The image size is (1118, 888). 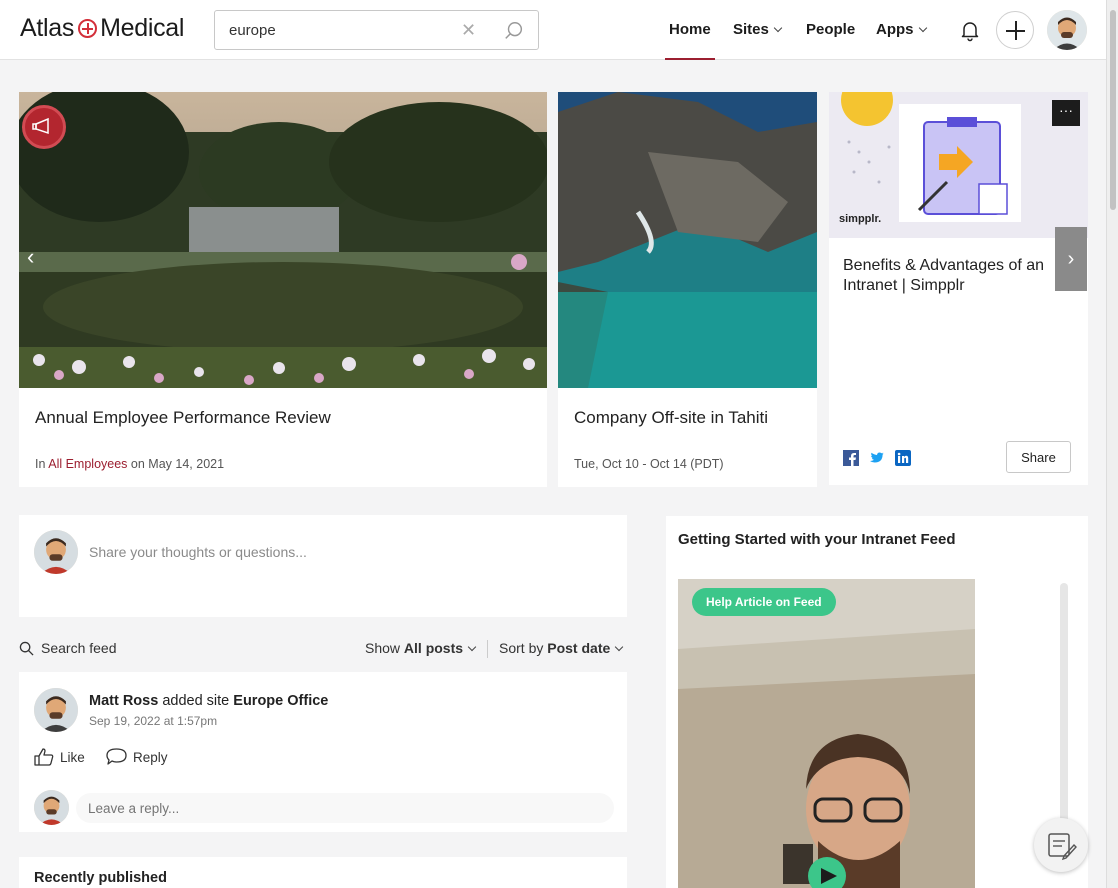 What do you see at coordinates (970, 30) in the screenshot?
I see `bell-icon` at bounding box center [970, 30].